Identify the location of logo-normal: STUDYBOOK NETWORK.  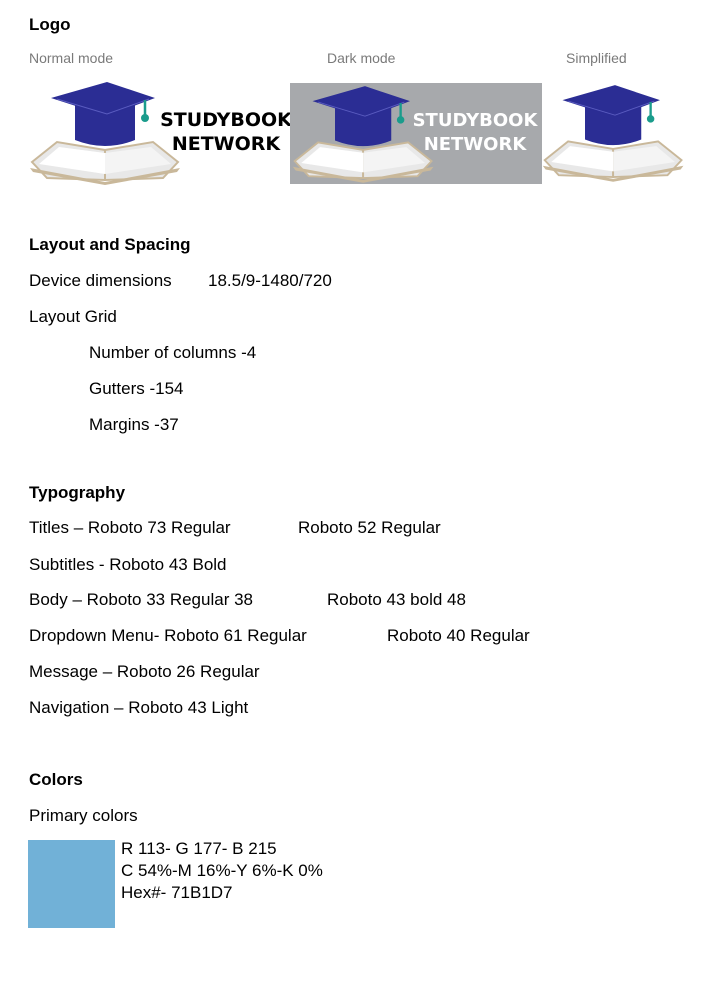
(160, 132).